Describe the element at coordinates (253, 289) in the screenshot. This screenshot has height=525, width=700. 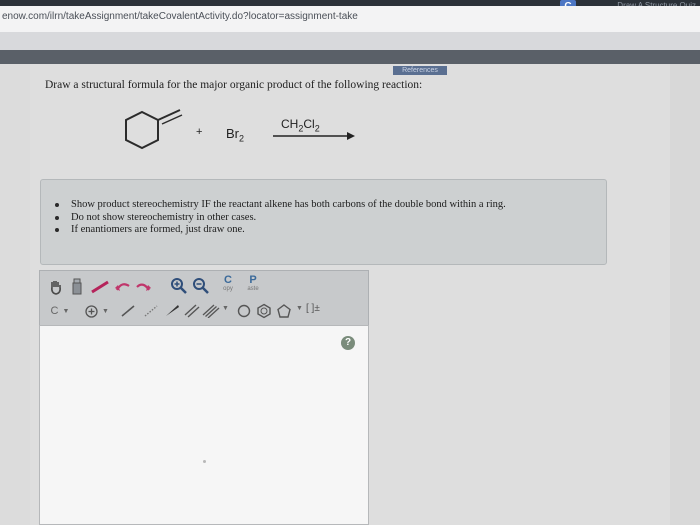
I see `paste-sublabel: aste` at that location.